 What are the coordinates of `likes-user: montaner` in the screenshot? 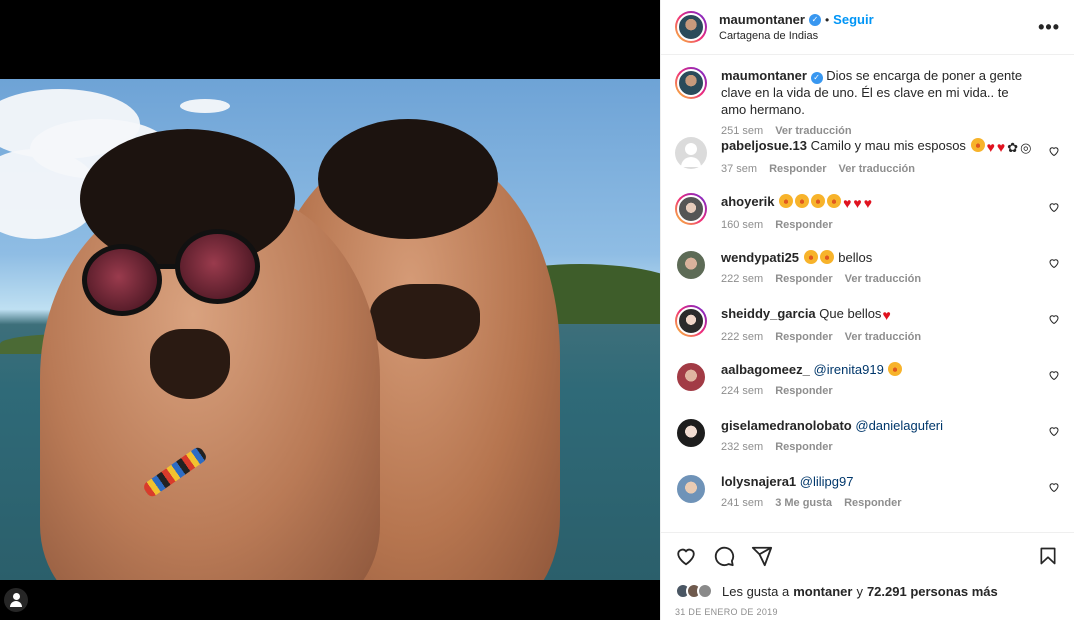 It's located at (822, 591).